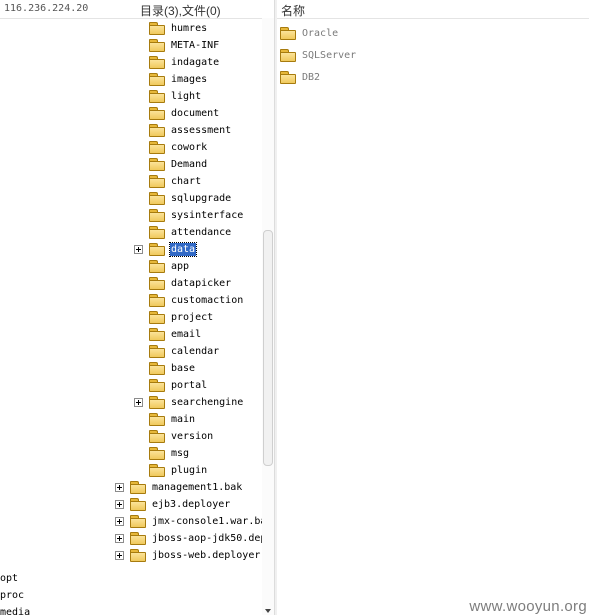 The height and width of the screenshot is (615, 589). I want to click on root-tree-item: opt, so click(9, 578).